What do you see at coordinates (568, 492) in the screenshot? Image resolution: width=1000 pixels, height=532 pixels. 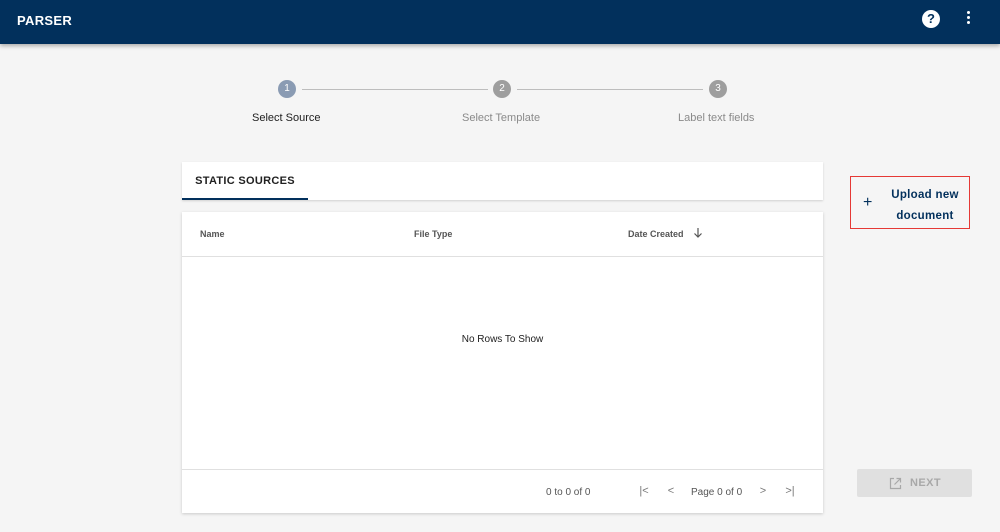 I see `row-count: 0 to 0 of 0` at bounding box center [568, 492].